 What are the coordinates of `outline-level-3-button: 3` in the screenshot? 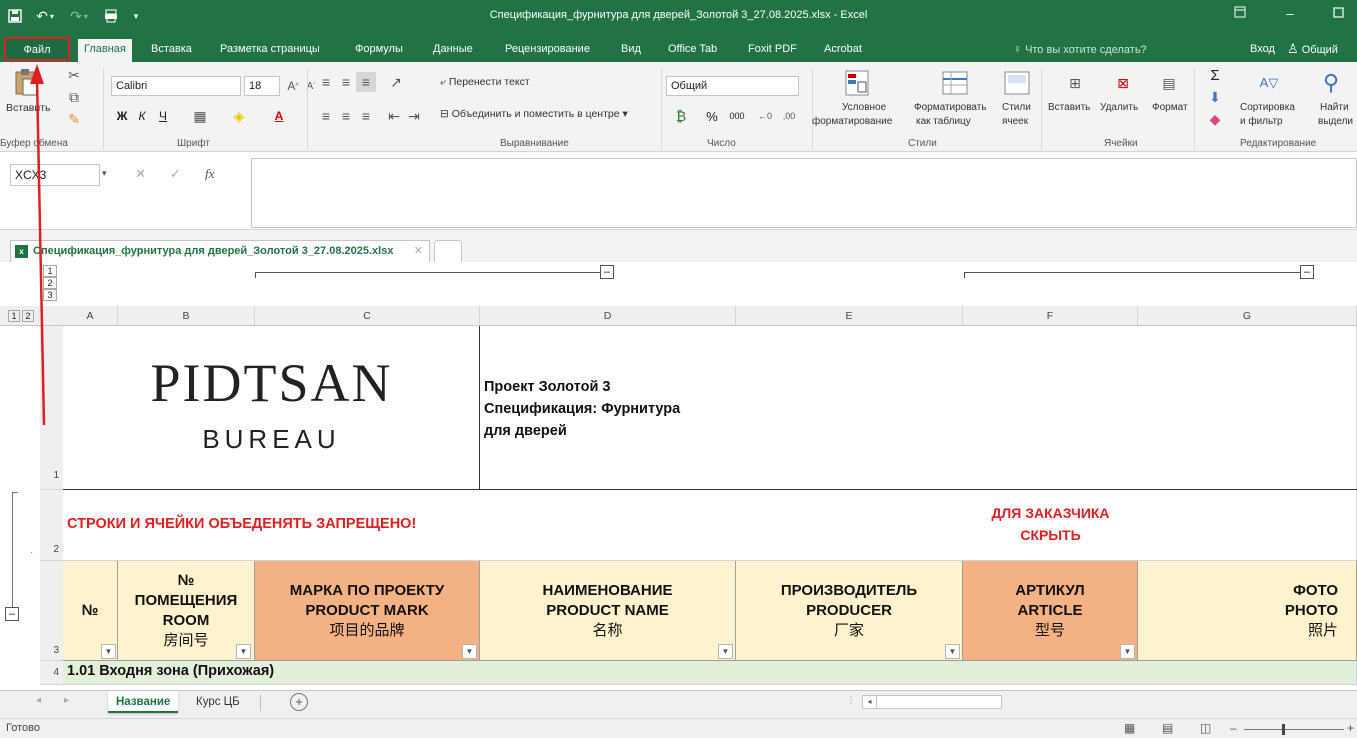 It's located at (50, 295).